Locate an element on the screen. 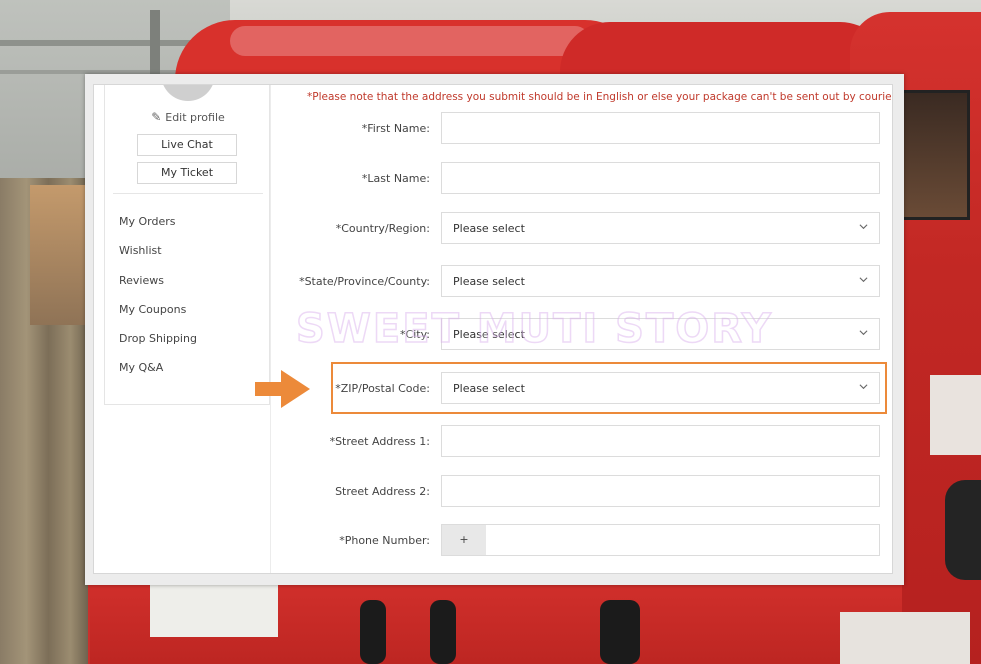 The image size is (981, 664). my-ticket-button: My Ticket is located at coordinates (187, 173).